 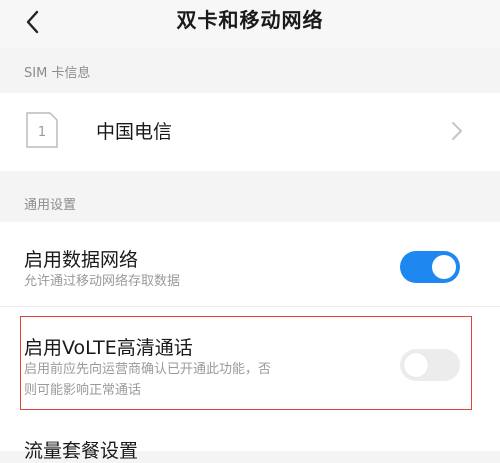 I want to click on sim-section-label: SIM 卡信息, so click(x=57, y=73).